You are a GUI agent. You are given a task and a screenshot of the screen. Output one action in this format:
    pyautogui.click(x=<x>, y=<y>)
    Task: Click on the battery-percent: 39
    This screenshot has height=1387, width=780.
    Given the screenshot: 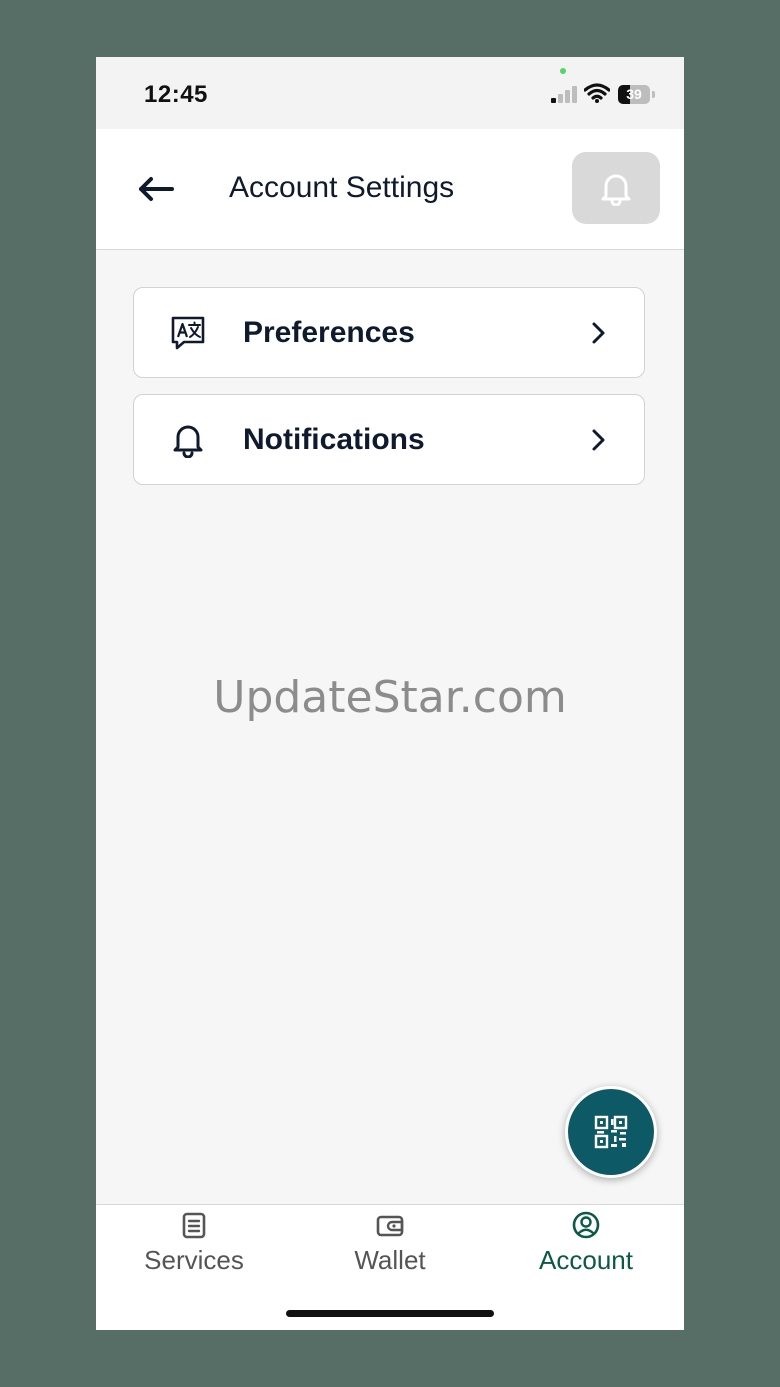 What is the action you would take?
    pyautogui.click(x=634, y=94)
    